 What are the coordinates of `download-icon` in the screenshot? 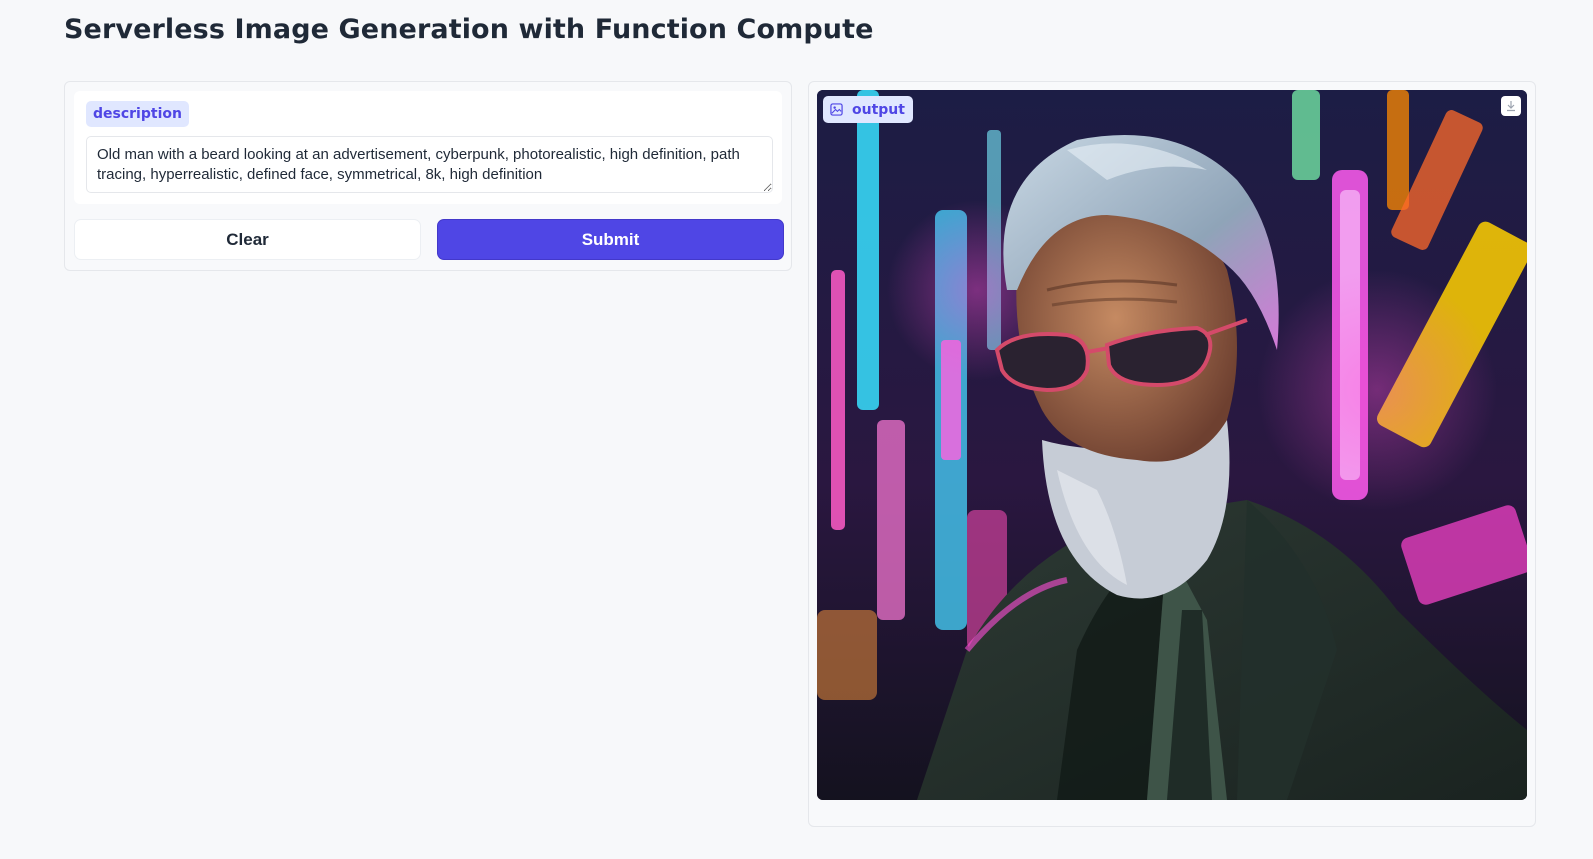 It's located at (1511, 106).